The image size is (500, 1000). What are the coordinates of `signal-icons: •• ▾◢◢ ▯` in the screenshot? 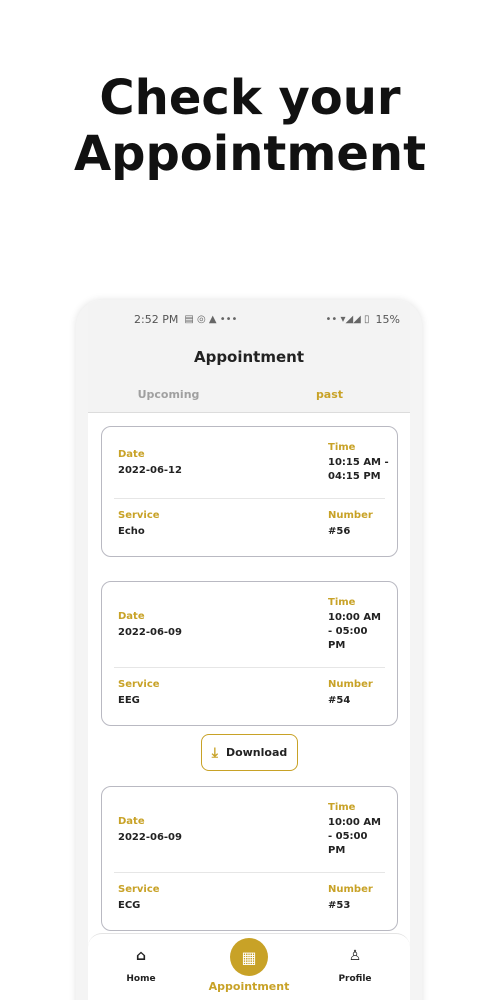 It's located at (347, 319).